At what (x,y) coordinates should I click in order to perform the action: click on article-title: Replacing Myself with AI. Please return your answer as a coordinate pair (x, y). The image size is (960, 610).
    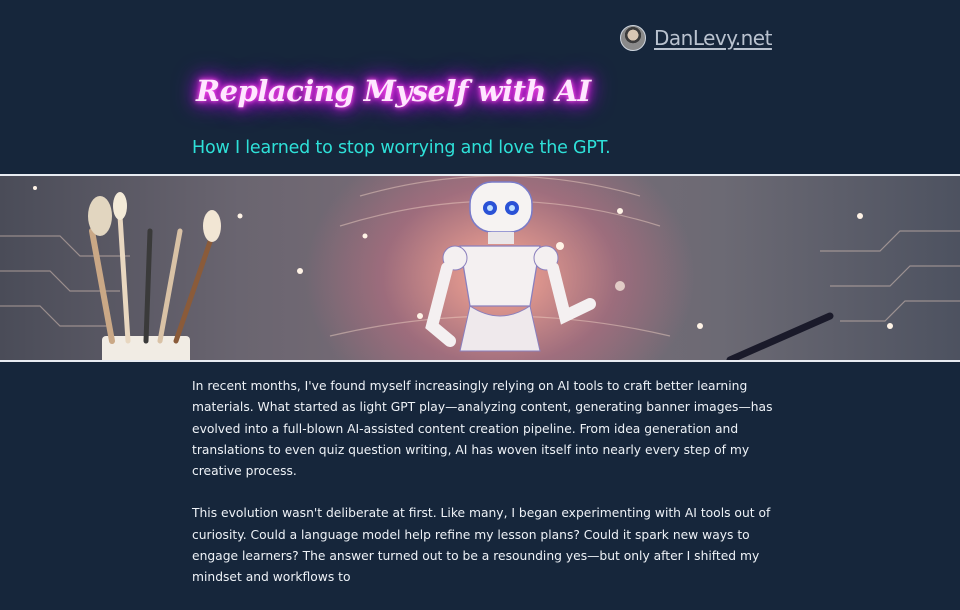
    Looking at the image, I should click on (393, 91).